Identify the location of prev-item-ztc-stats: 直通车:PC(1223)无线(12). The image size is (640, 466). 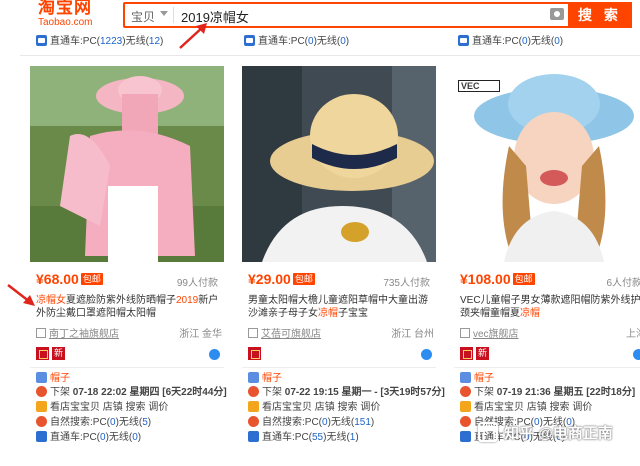
(99, 41).